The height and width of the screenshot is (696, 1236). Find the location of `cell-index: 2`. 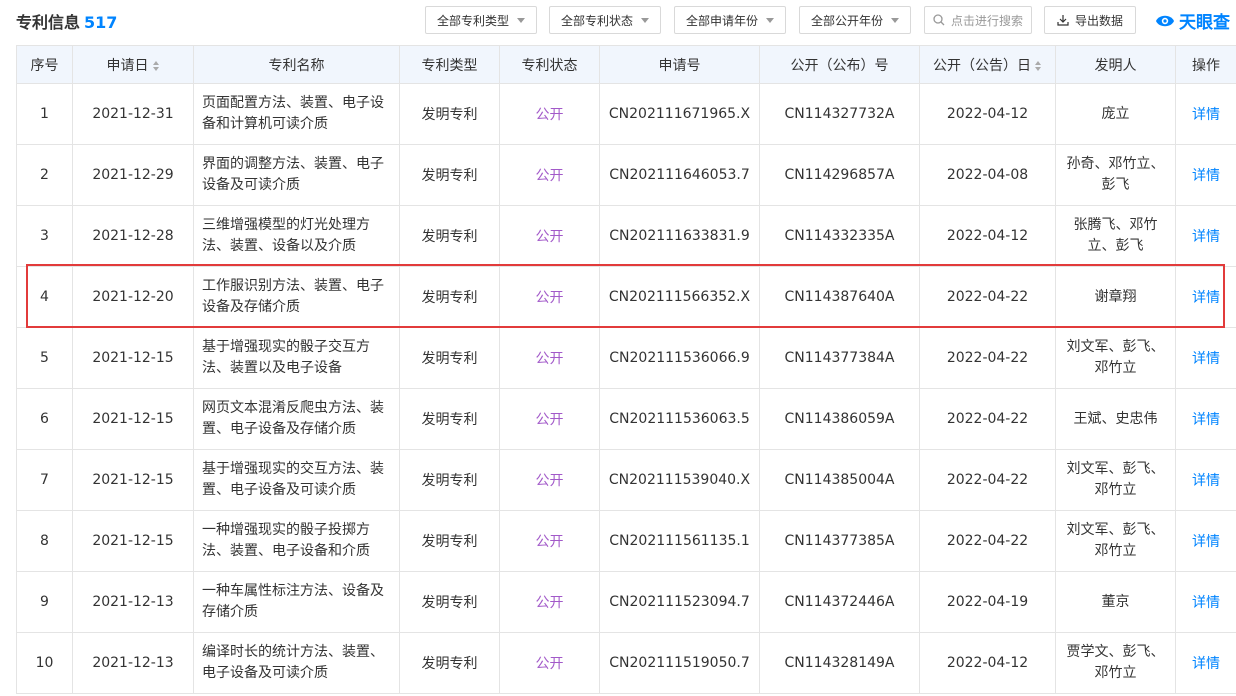

cell-index: 2 is located at coordinates (44, 175).